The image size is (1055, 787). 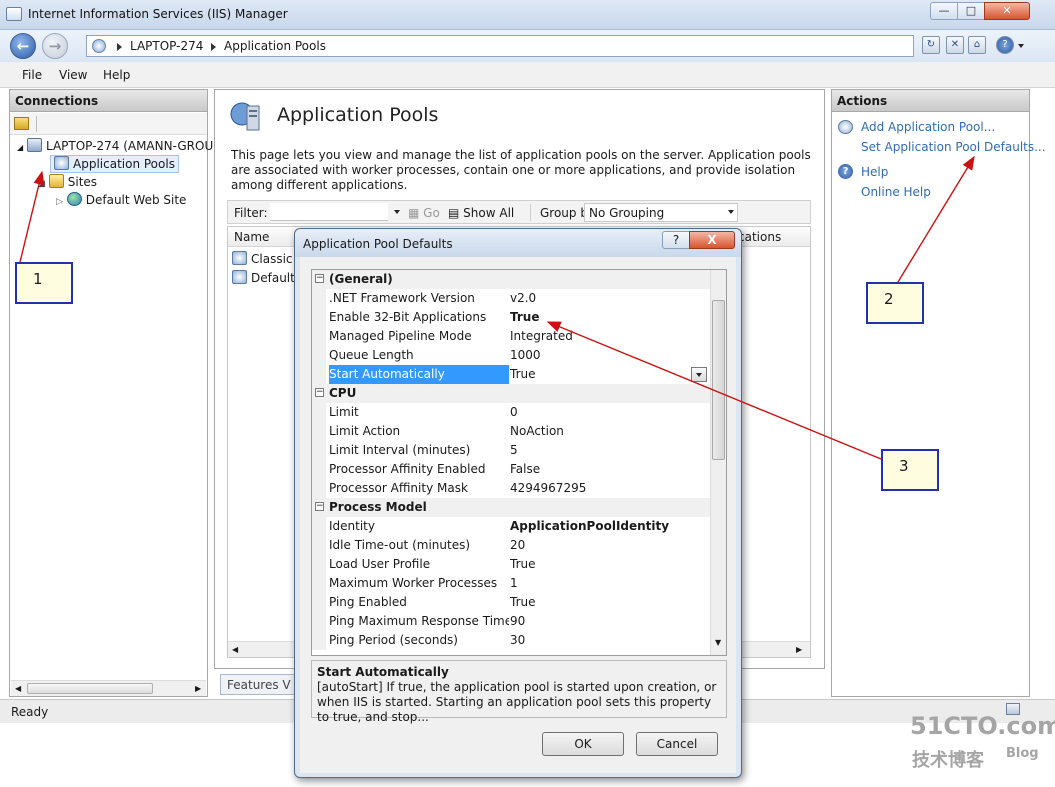 I want to click on watermark-site: 51CTO.com, so click(x=982, y=726).